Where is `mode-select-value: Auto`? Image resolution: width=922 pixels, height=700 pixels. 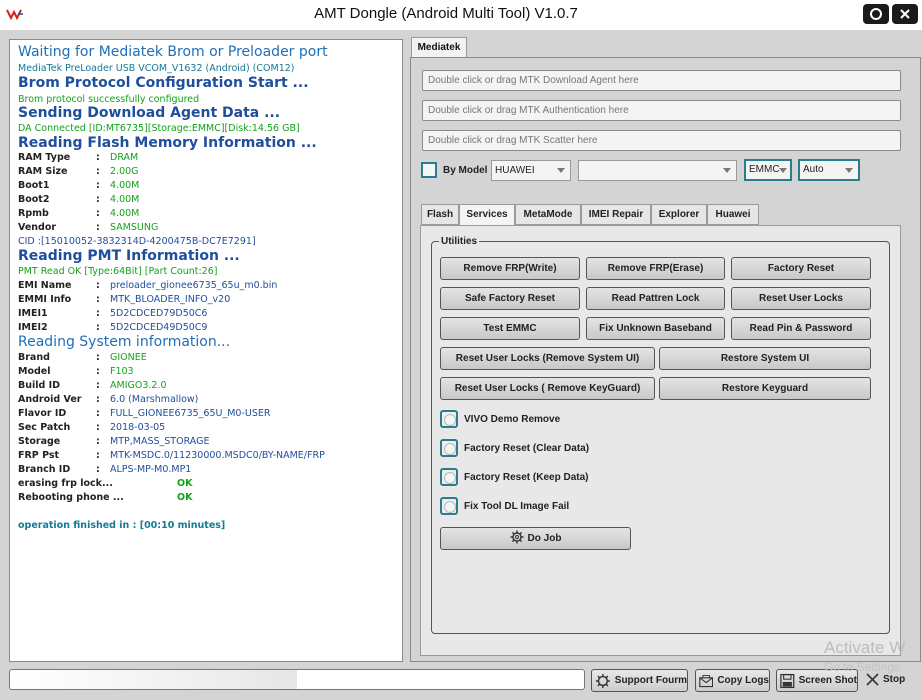
mode-select-value: Auto is located at coordinates (813, 169).